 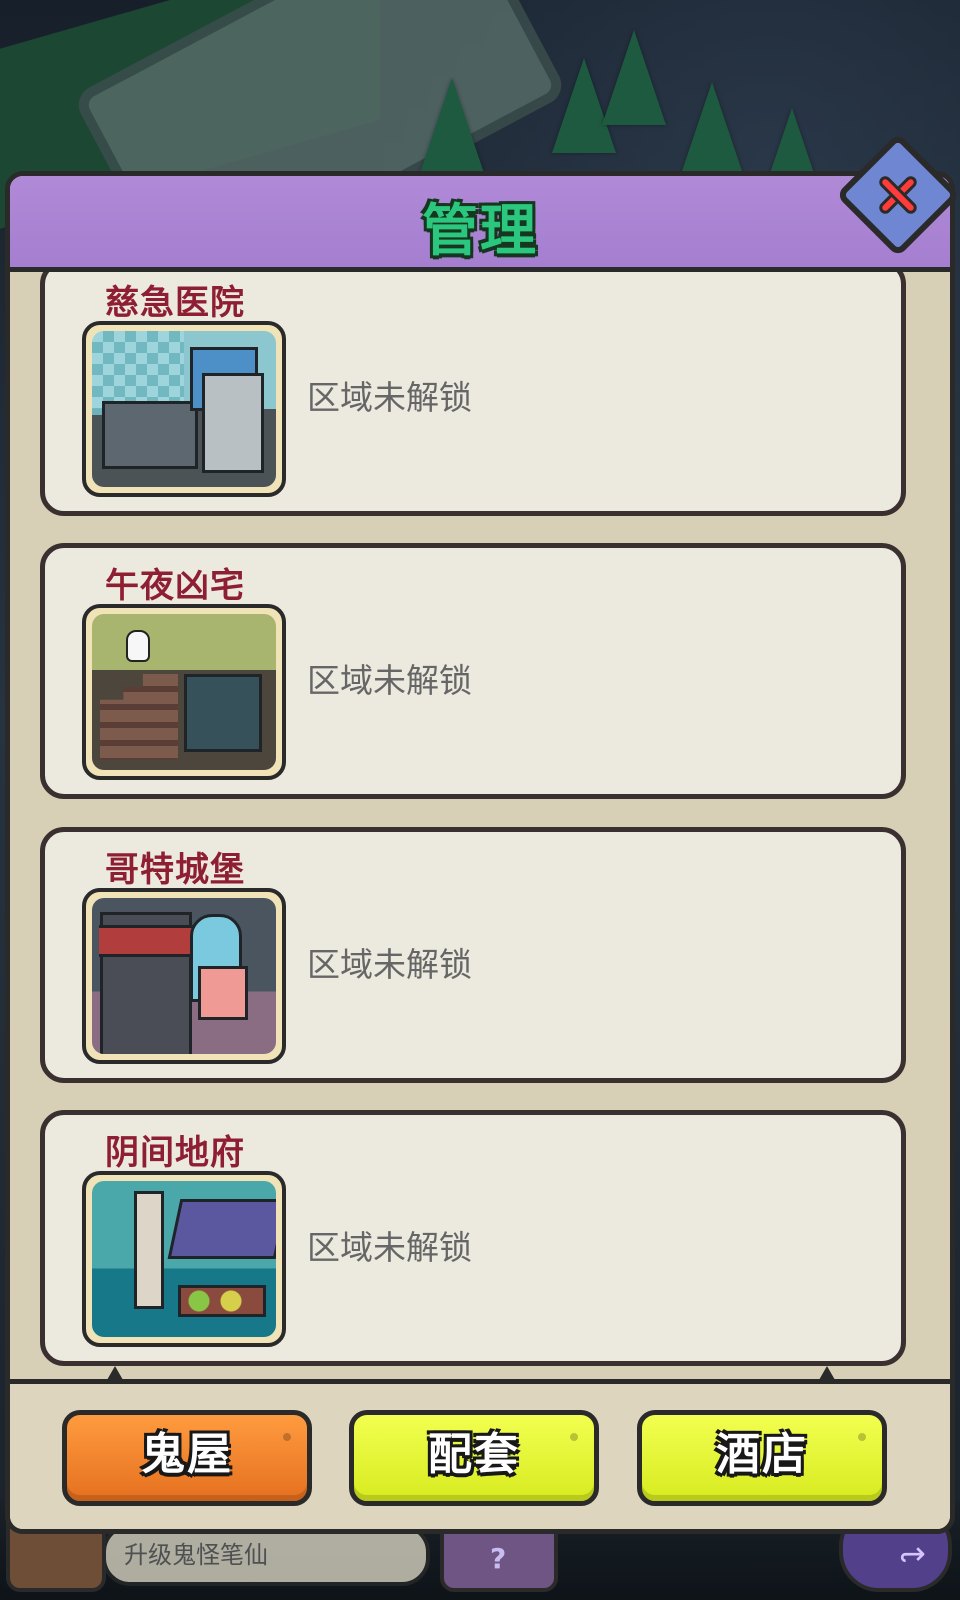 I want to click on haunted-house-thumbnail, so click(x=184, y=692).